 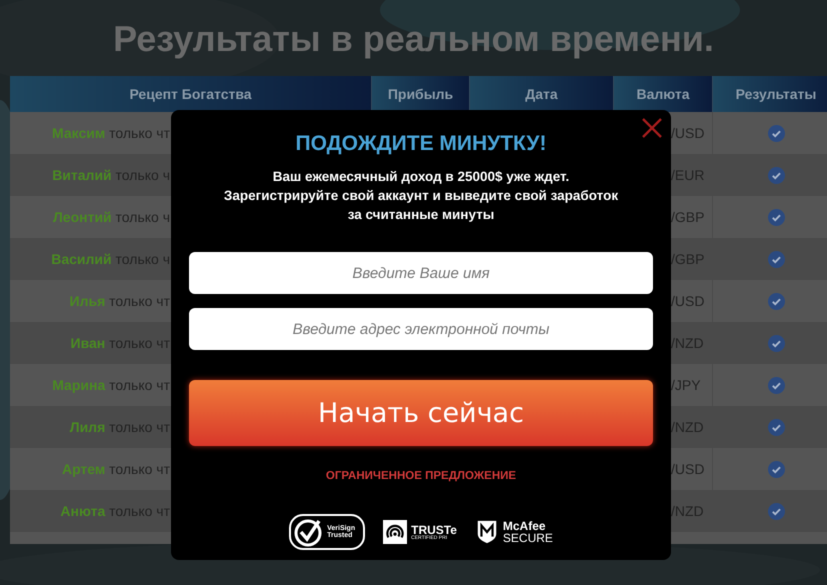 What do you see at coordinates (652, 128) in the screenshot?
I see `close-icon` at bounding box center [652, 128].